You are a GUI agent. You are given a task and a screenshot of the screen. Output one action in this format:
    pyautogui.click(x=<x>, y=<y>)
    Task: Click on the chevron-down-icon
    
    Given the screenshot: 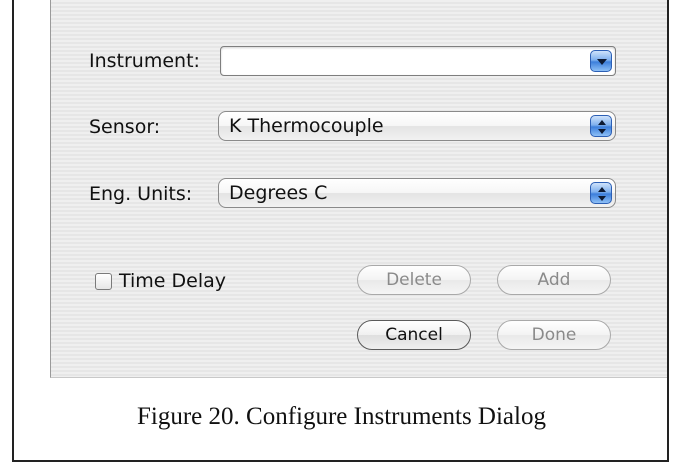 What is the action you would take?
    pyautogui.click(x=602, y=62)
    